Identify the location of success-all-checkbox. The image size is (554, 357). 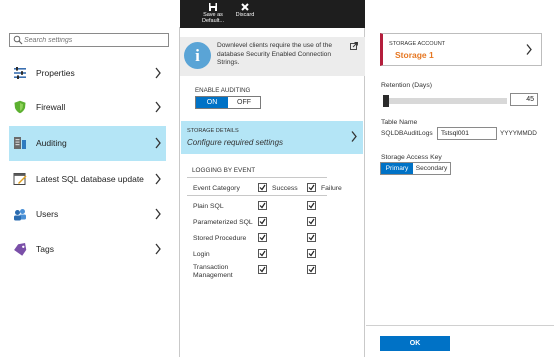
(262, 187).